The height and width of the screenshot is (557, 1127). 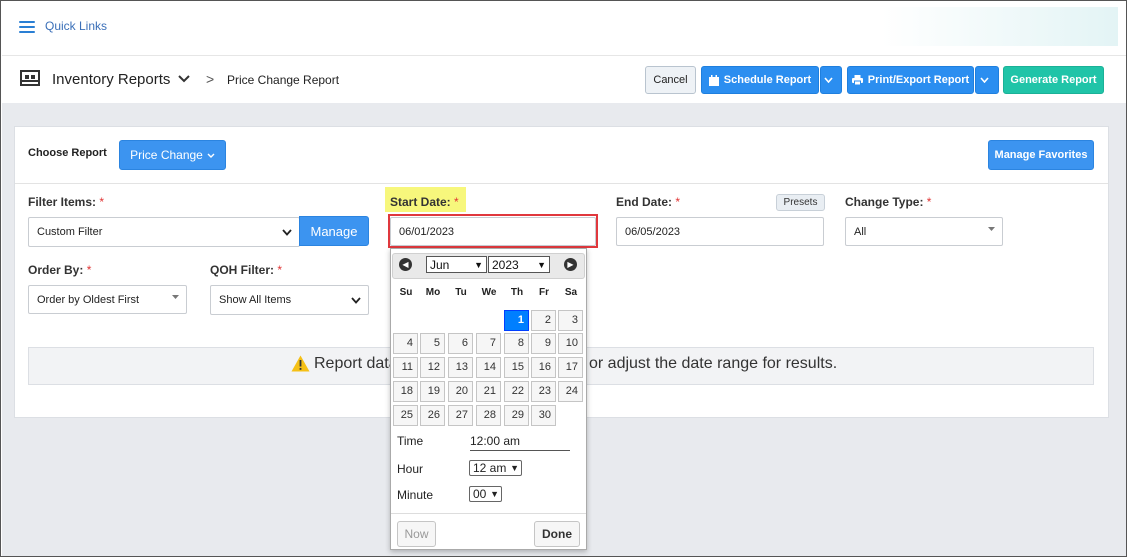 What do you see at coordinates (516, 320) in the screenshot?
I see `calendar-day: 1` at bounding box center [516, 320].